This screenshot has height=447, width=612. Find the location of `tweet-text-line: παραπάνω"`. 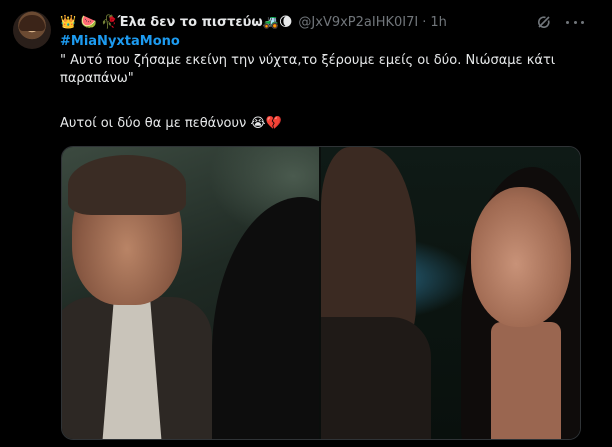

tweet-text-line: παραπάνω" is located at coordinates (97, 78).